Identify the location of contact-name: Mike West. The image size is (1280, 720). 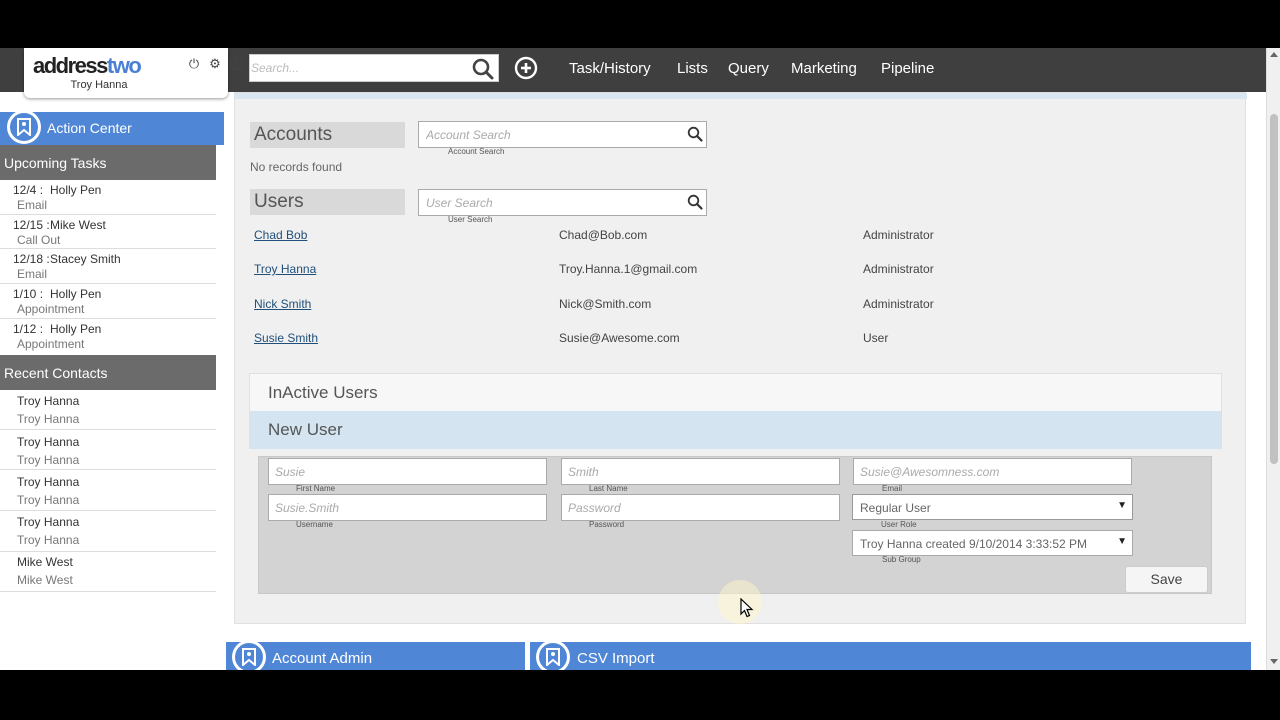
(45, 562).